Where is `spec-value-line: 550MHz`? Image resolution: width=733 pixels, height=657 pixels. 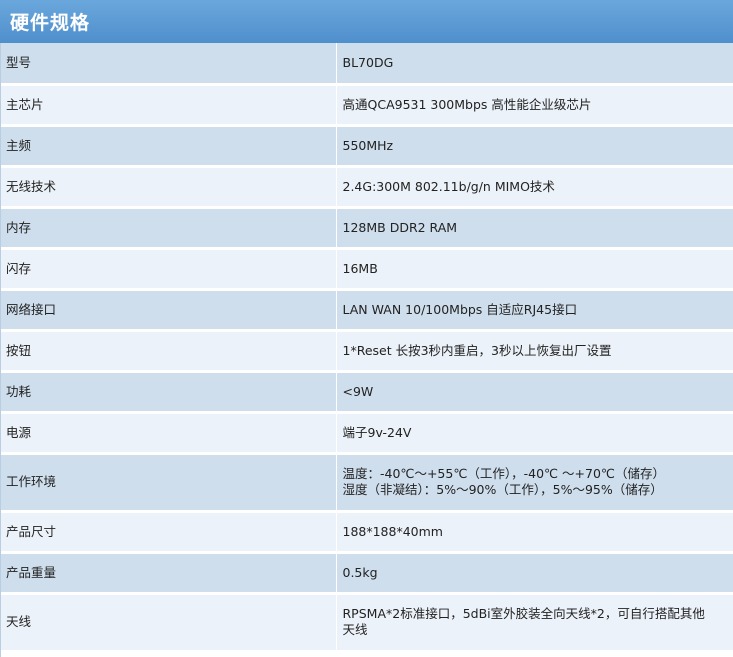
spec-value-line: 550MHz is located at coordinates (368, 145).